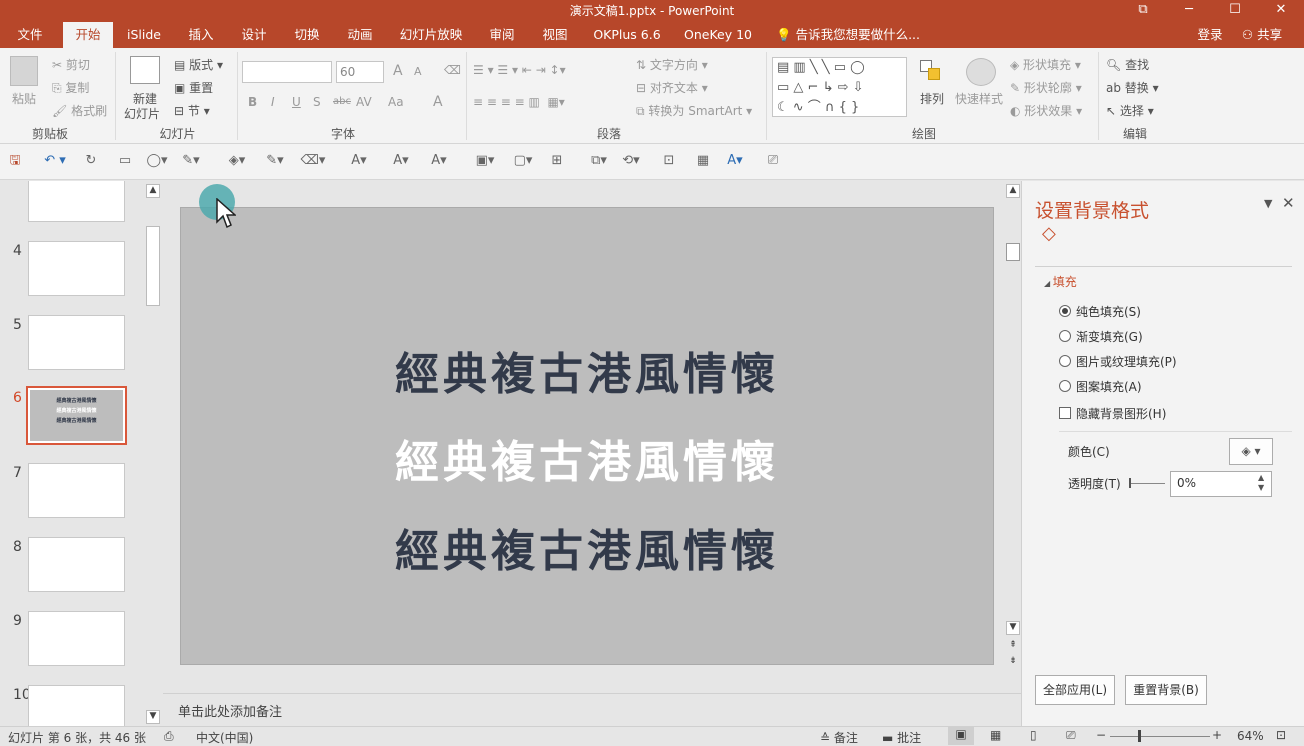 The image size is (1304, 746). I want to click on copy-button: ⎘ 复制, so click(70, 87).